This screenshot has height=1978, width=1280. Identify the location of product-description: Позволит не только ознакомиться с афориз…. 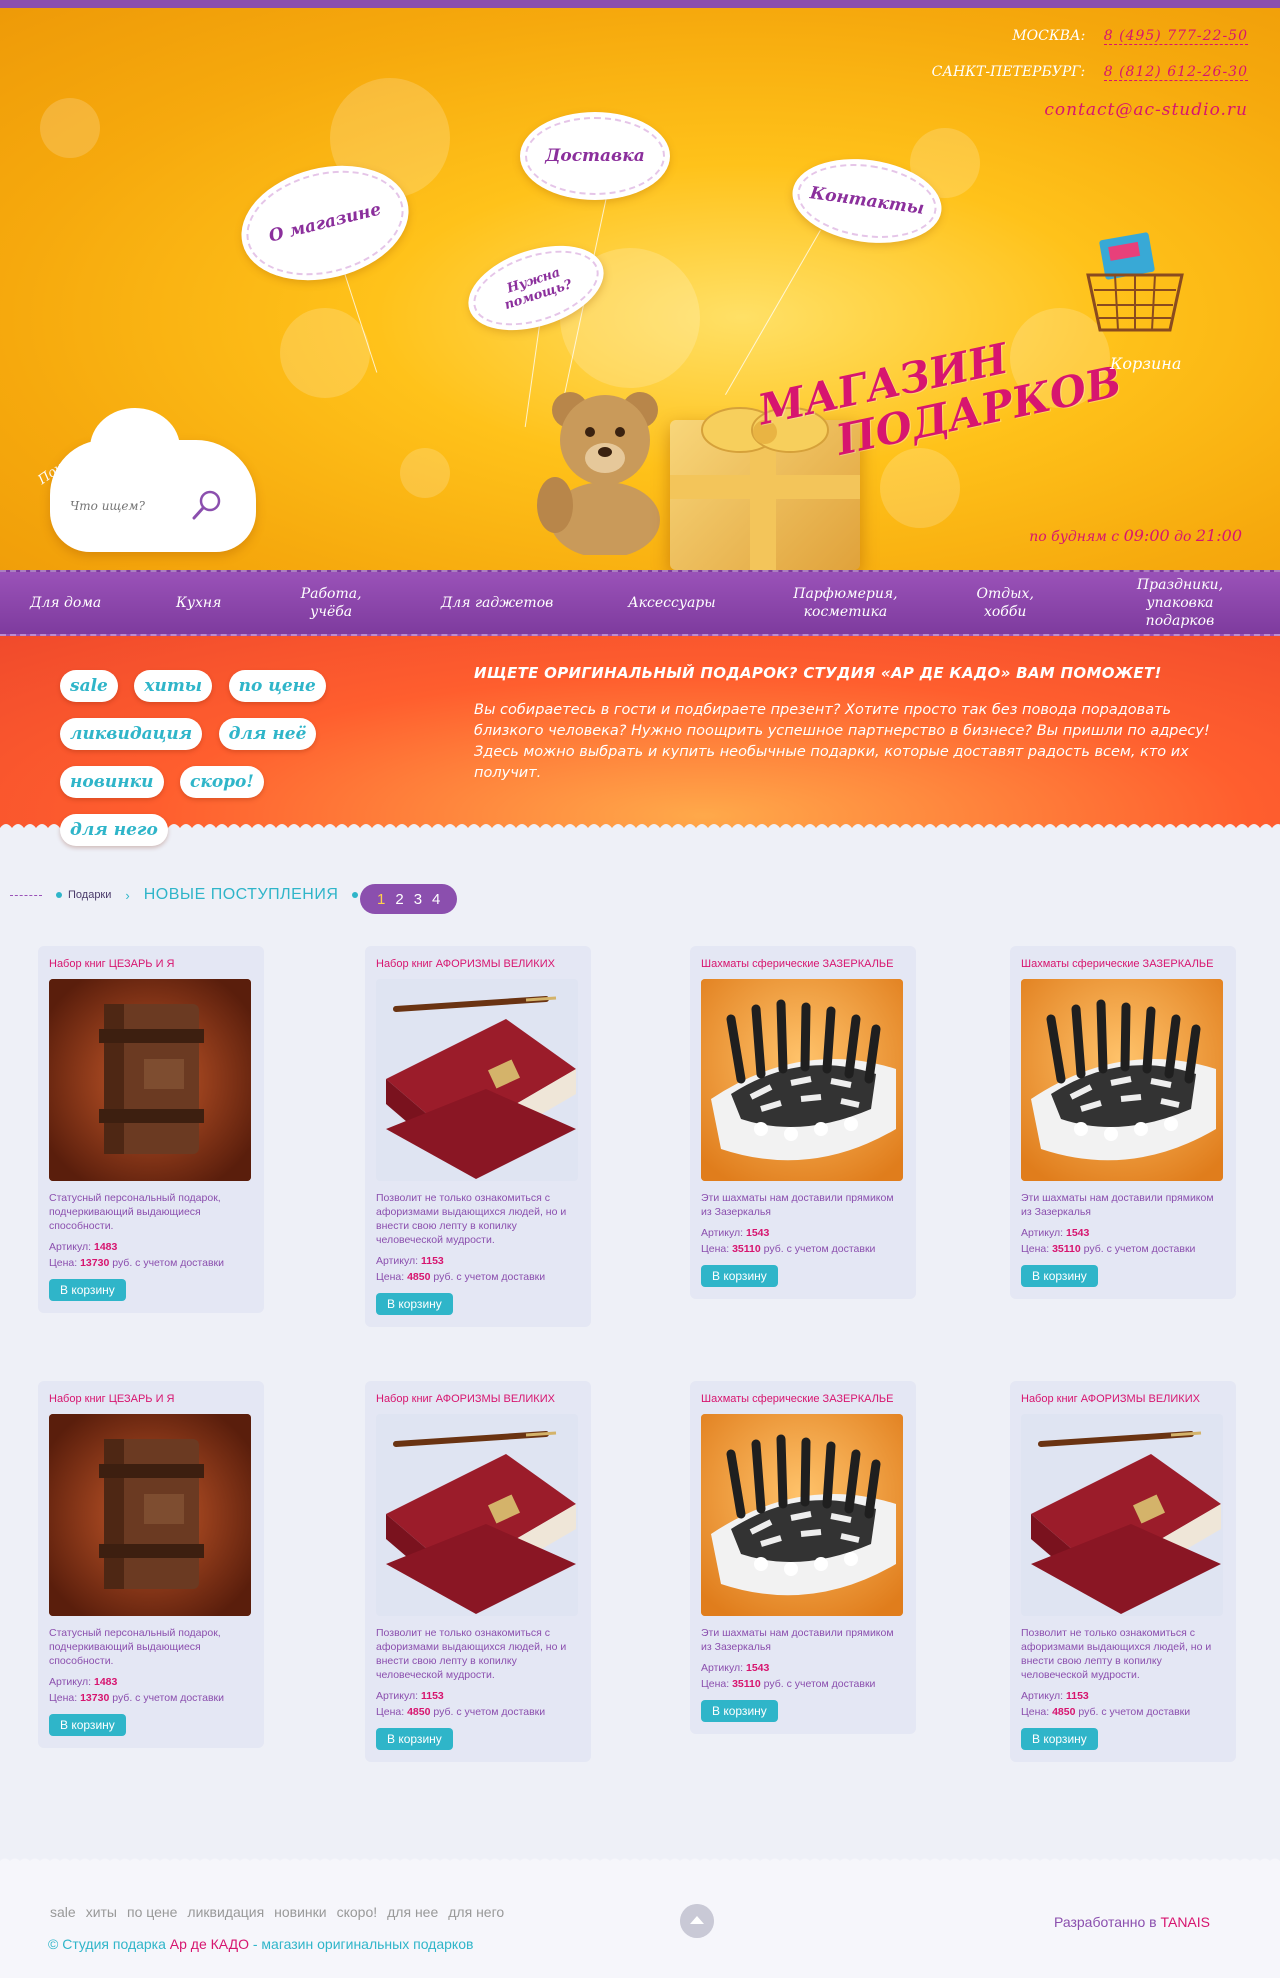
(1116, 1654).